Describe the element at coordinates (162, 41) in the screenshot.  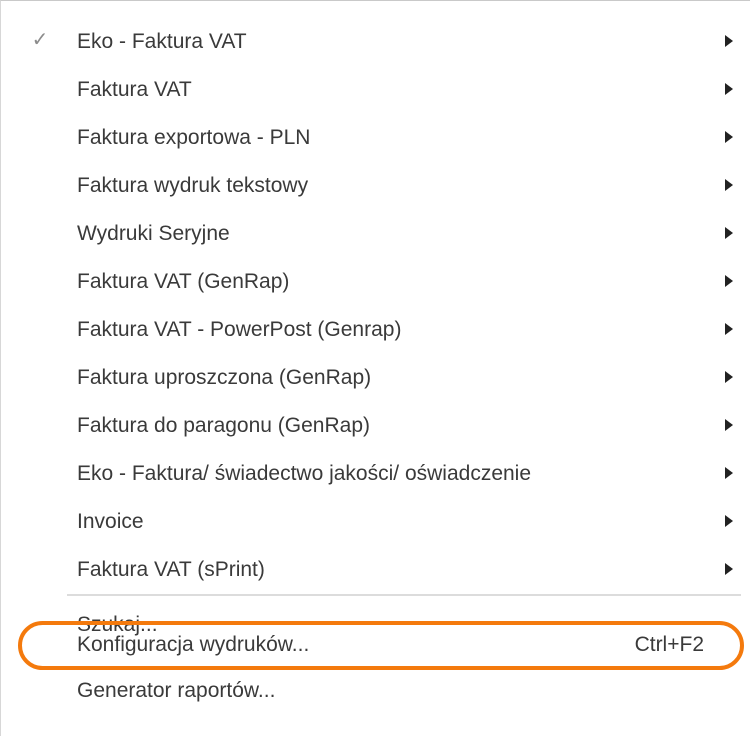
I see `menu-item-label: Eko - Faktura VAT` at that location.